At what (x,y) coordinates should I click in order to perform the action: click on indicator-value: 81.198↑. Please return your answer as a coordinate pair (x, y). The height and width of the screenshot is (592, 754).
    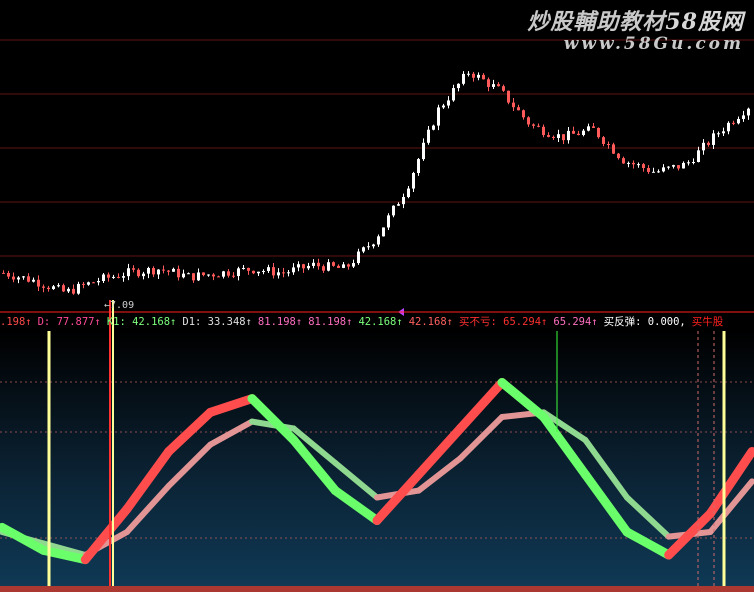
    Looking at the image, I should click on (330, 322).